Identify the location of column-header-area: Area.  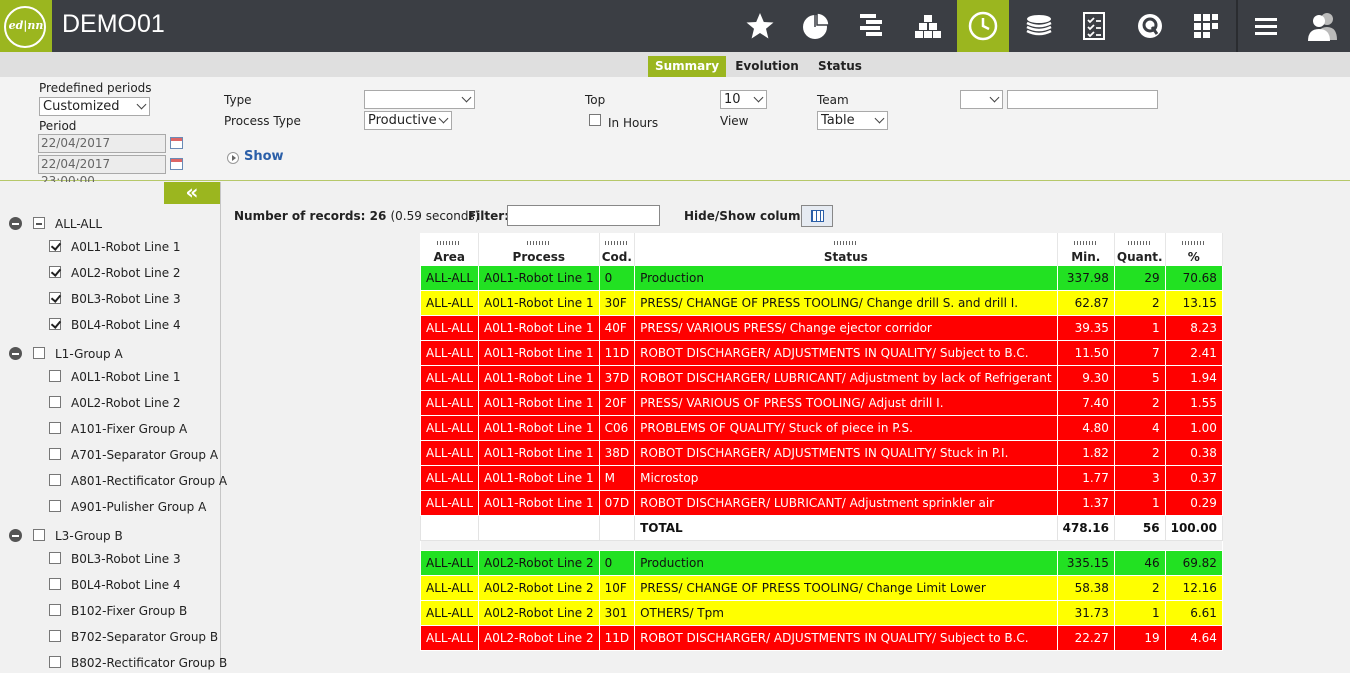
(450, 249).